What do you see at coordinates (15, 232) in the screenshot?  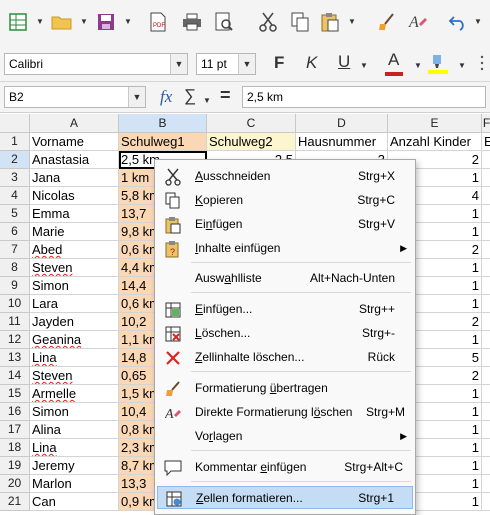 I see `row-header: 6` at bounding box center [15, 232].